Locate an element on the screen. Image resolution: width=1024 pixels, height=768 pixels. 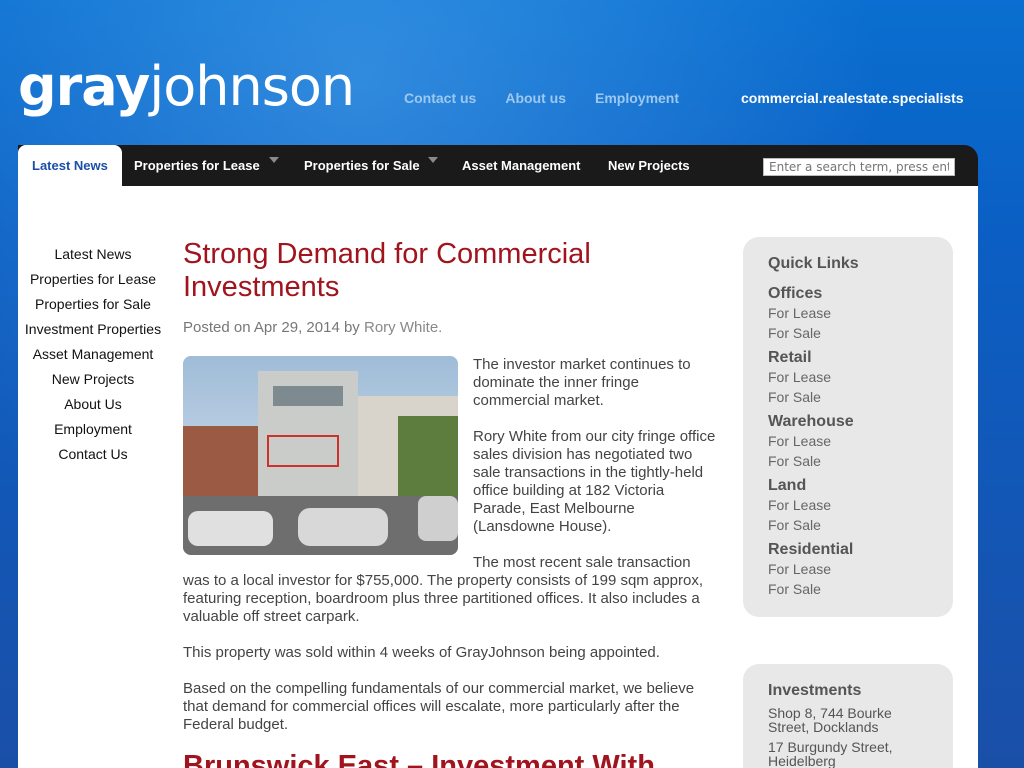
article-photo is located at coordinates (320, 455).